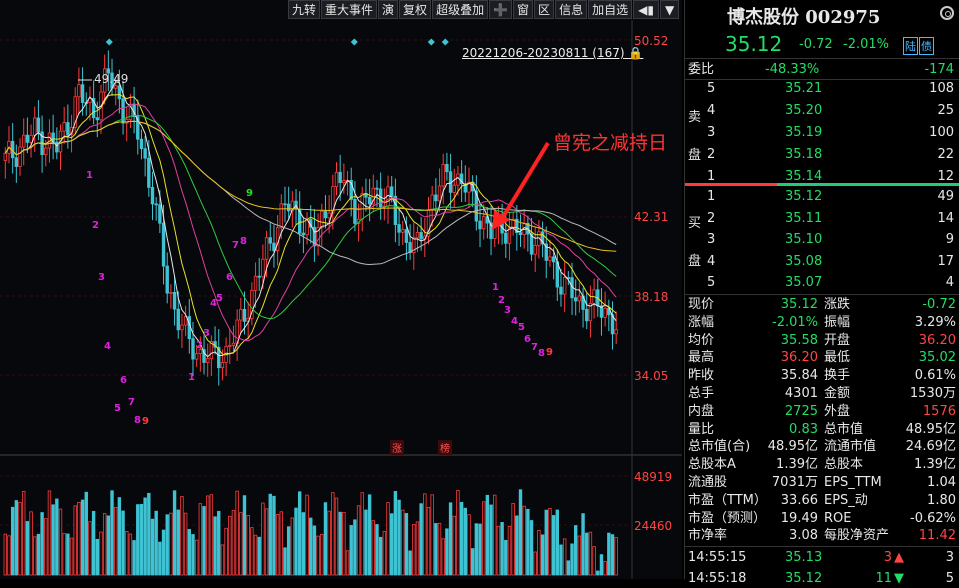 The height and width of the screenshot is (588, 959). Describe the element at coordinates (501, 9) in the screenshot. I see `toolbar-add: ➕` at that location.